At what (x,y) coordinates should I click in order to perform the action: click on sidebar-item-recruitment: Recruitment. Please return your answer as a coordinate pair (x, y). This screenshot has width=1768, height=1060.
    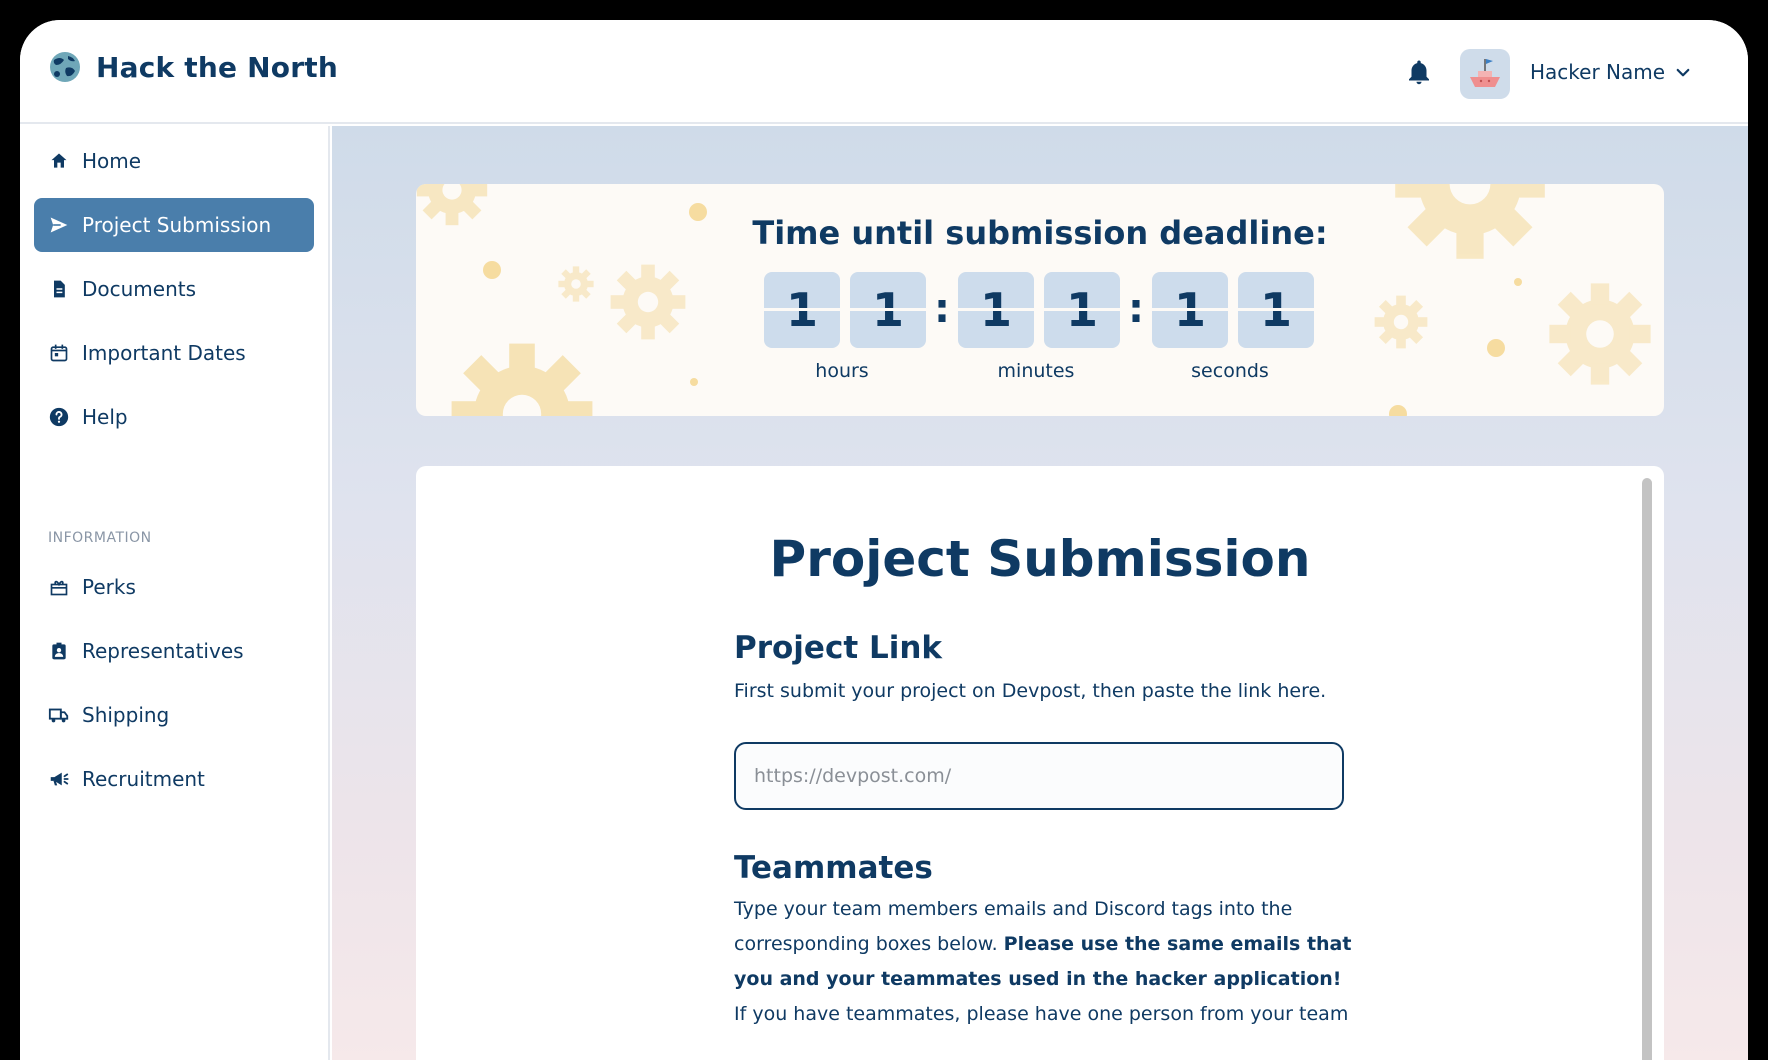
    Looking at the image, I should click on (174, 779).